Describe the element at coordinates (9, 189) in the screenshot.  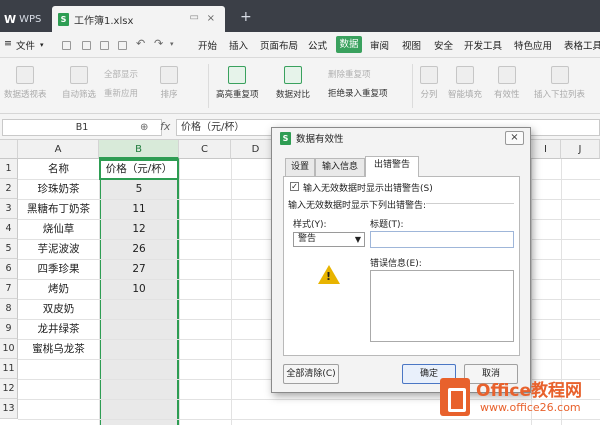
I see `row-header: 2` at that location.